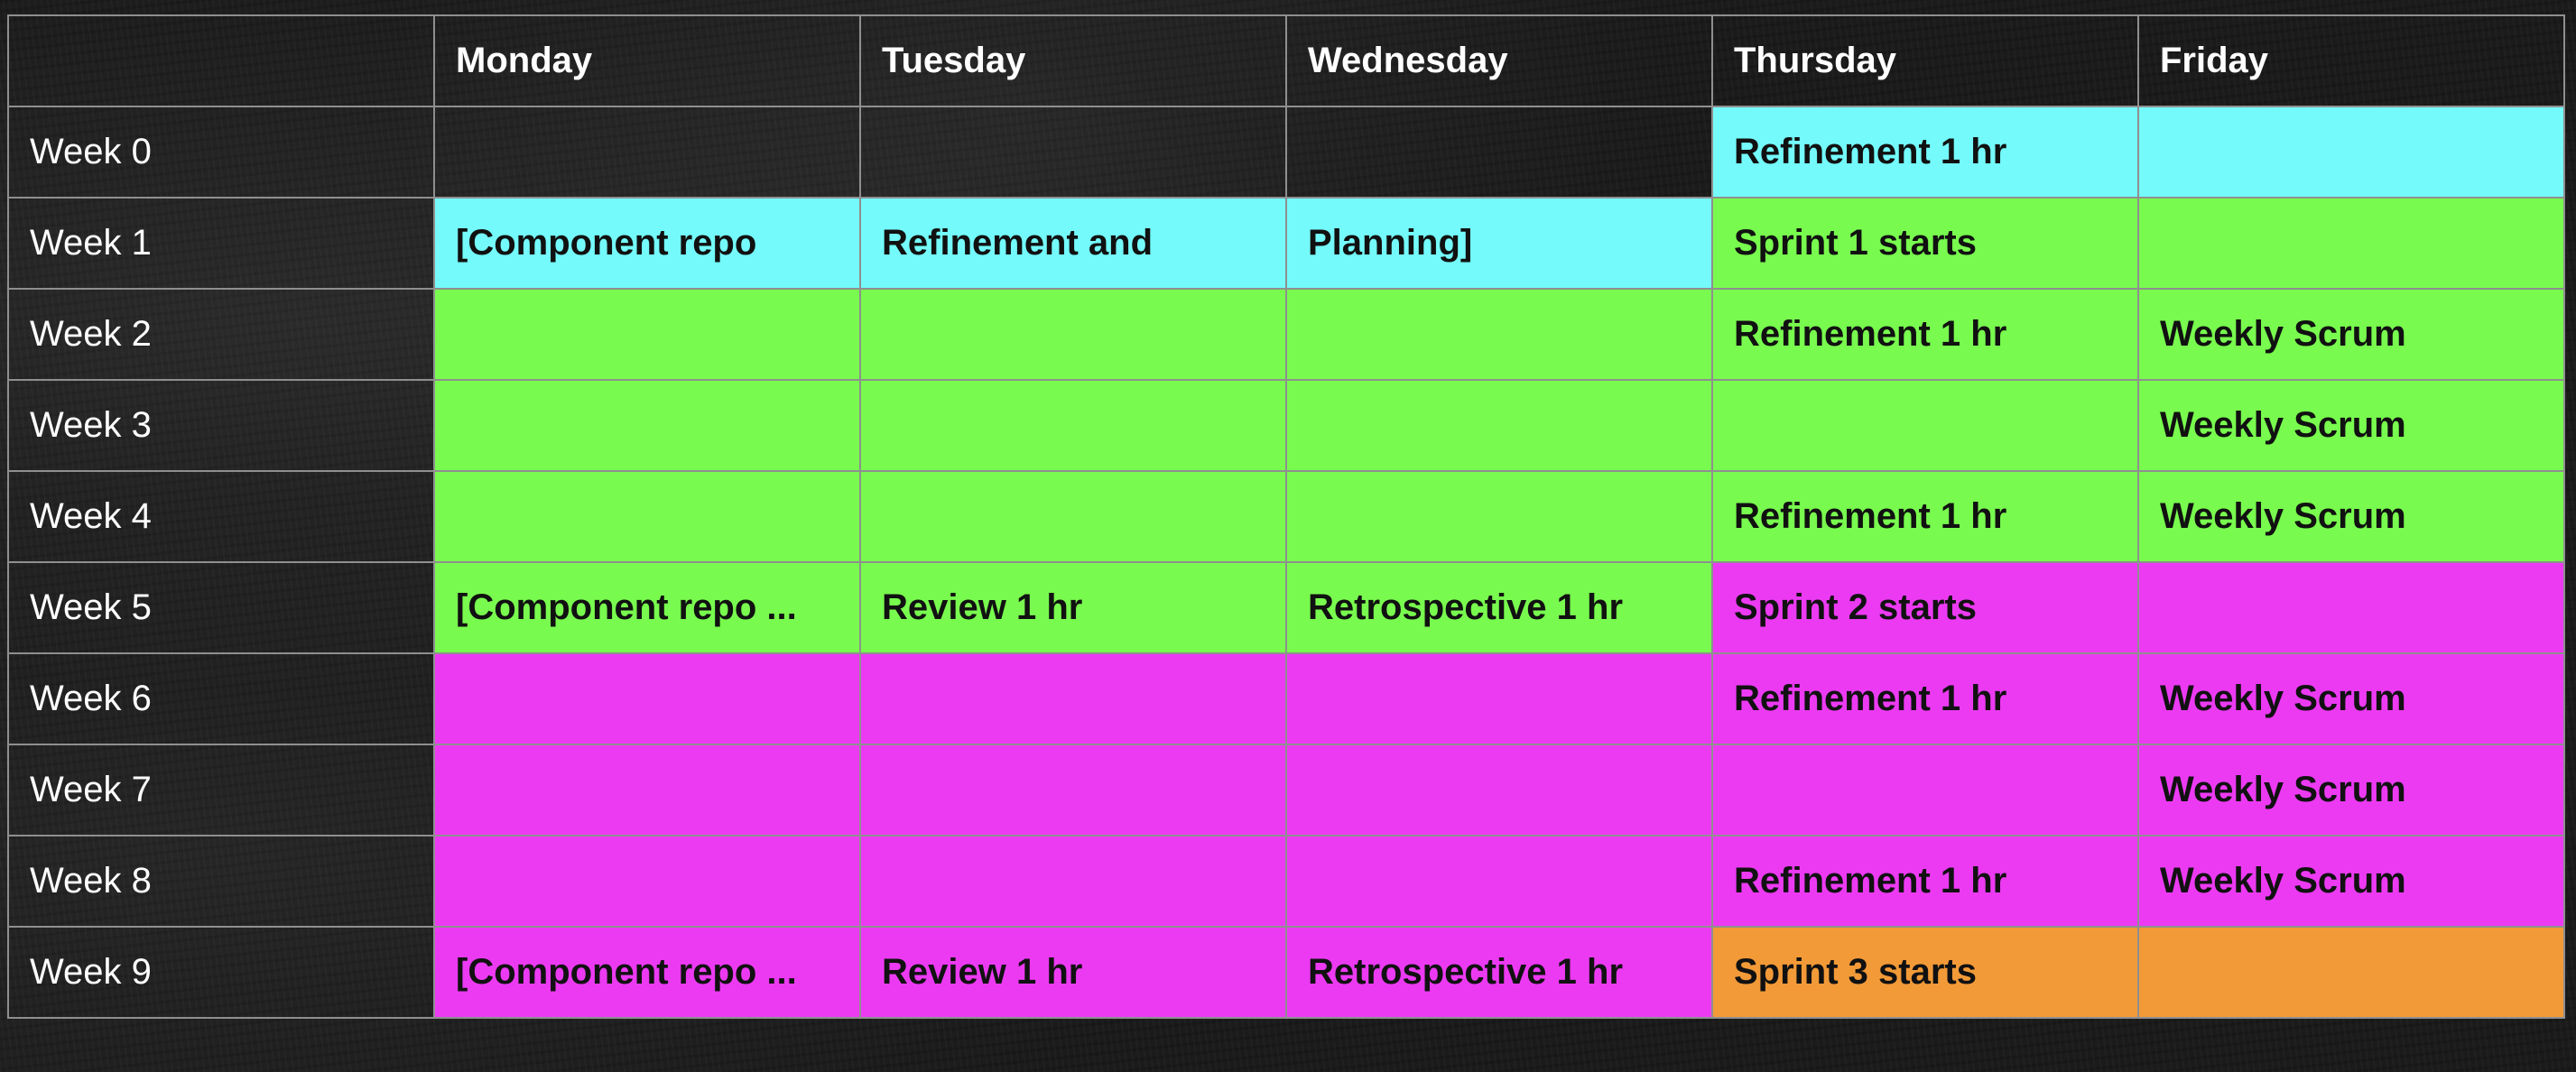 This screenshot has height=1072, width=2576. What do you see at coordinates (221, 881) in the screenshot?
I see `week-label-cell: Week 8` at bounding box center [221, 881].